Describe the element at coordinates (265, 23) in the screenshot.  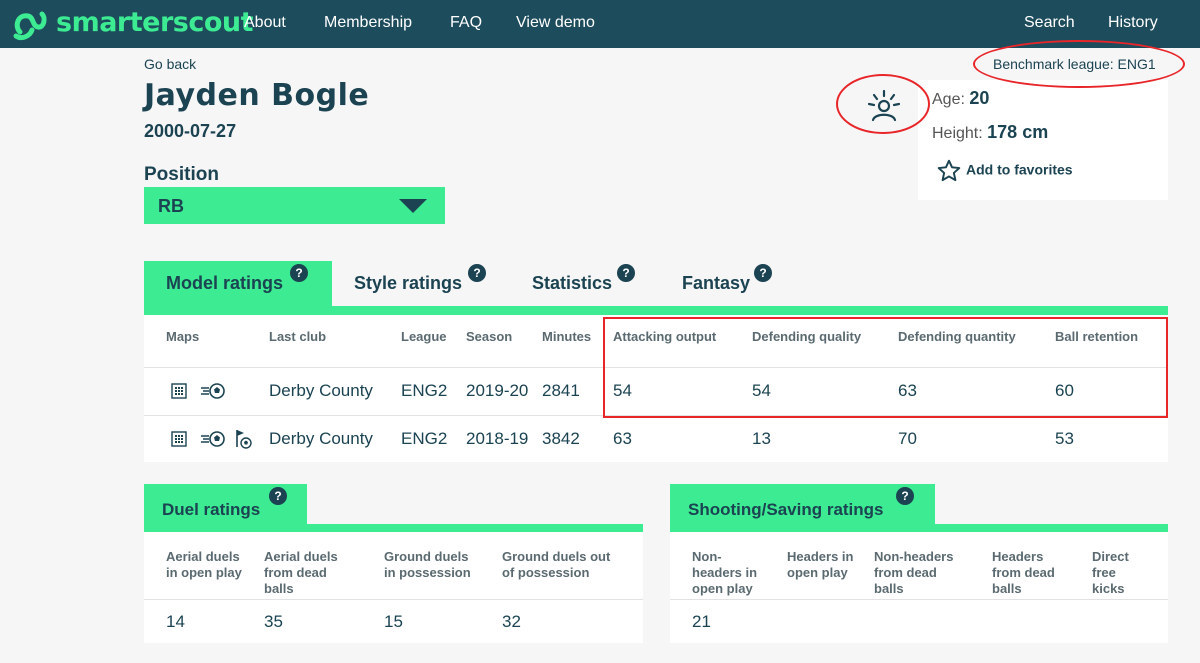
I see `nav-about: About` at that location.